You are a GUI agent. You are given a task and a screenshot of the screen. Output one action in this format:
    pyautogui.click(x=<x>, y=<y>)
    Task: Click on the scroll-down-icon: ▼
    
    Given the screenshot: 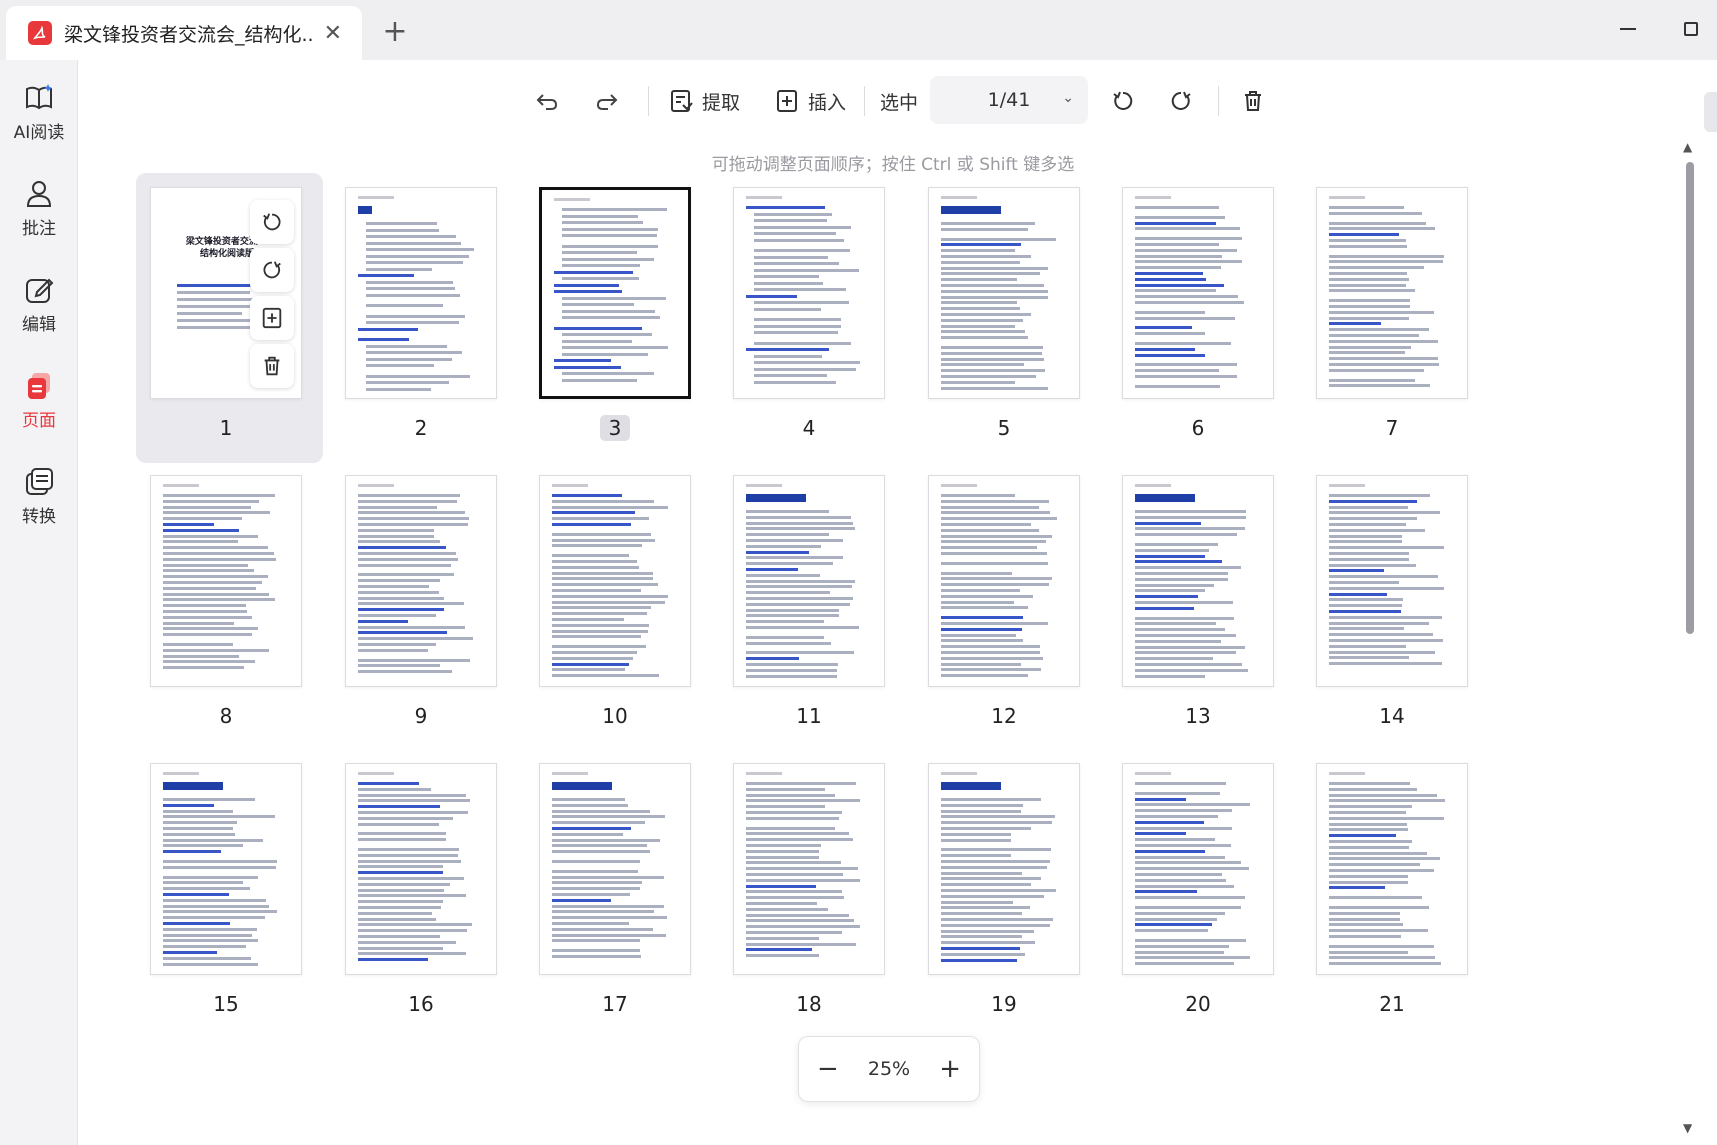 What is the action you would take?
    pyautogui.click(x=1687, y=1128)
    